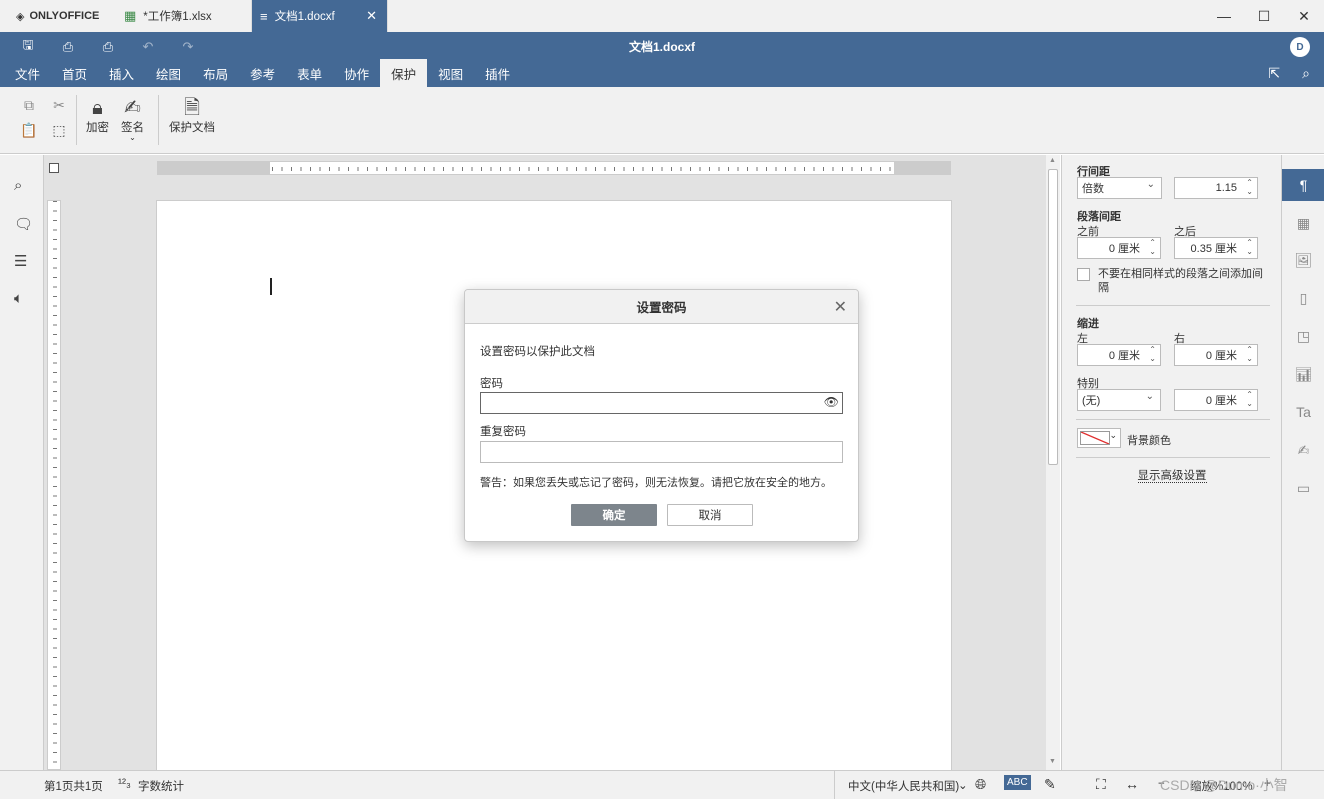  What do you see at coordinates (1017, 782) in the screenshot?
I see `spellcheck-icon: ABC` at bounding box center [1017, 782].